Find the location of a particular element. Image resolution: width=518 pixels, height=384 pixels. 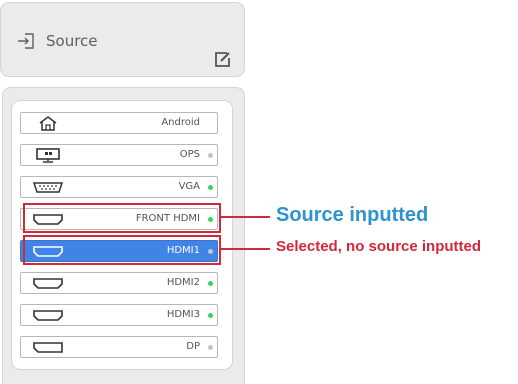

source-item-dp: DP is located at coordinates (119, 347).